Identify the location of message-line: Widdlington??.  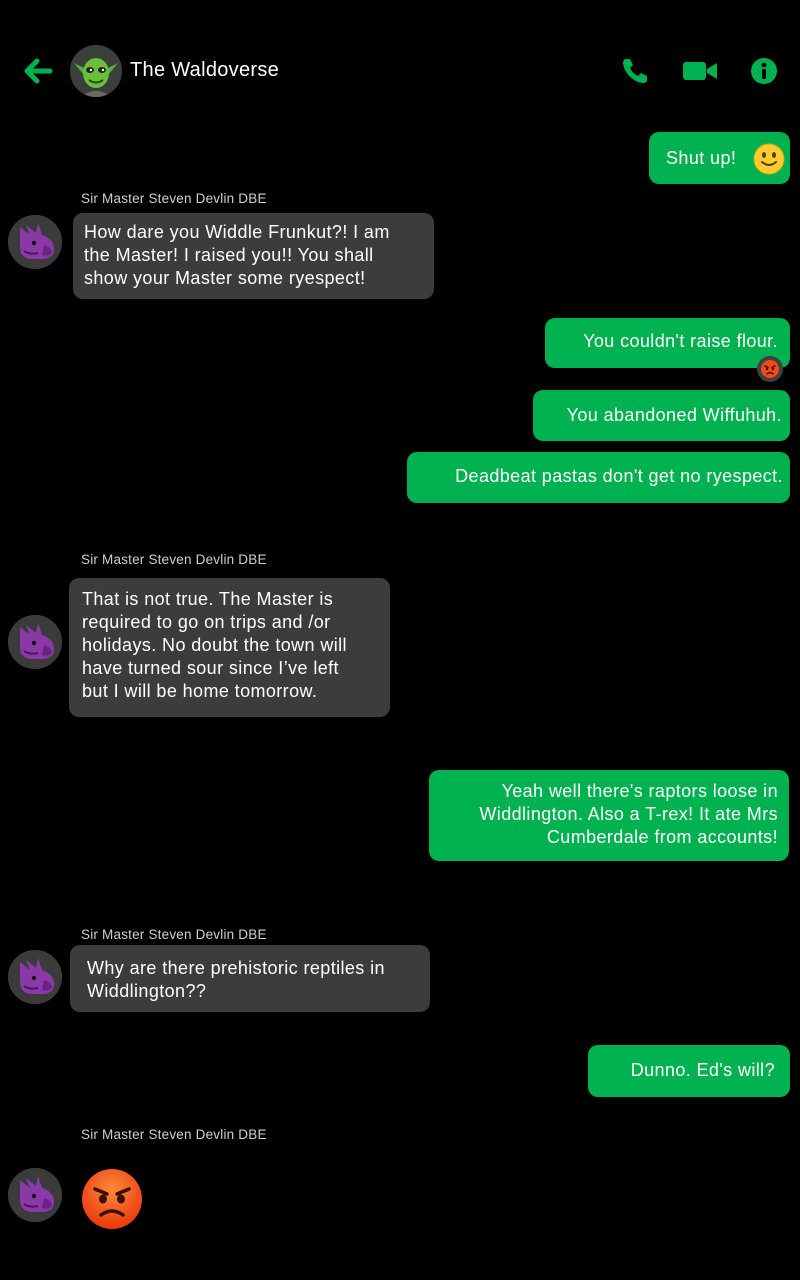
(147, 991).